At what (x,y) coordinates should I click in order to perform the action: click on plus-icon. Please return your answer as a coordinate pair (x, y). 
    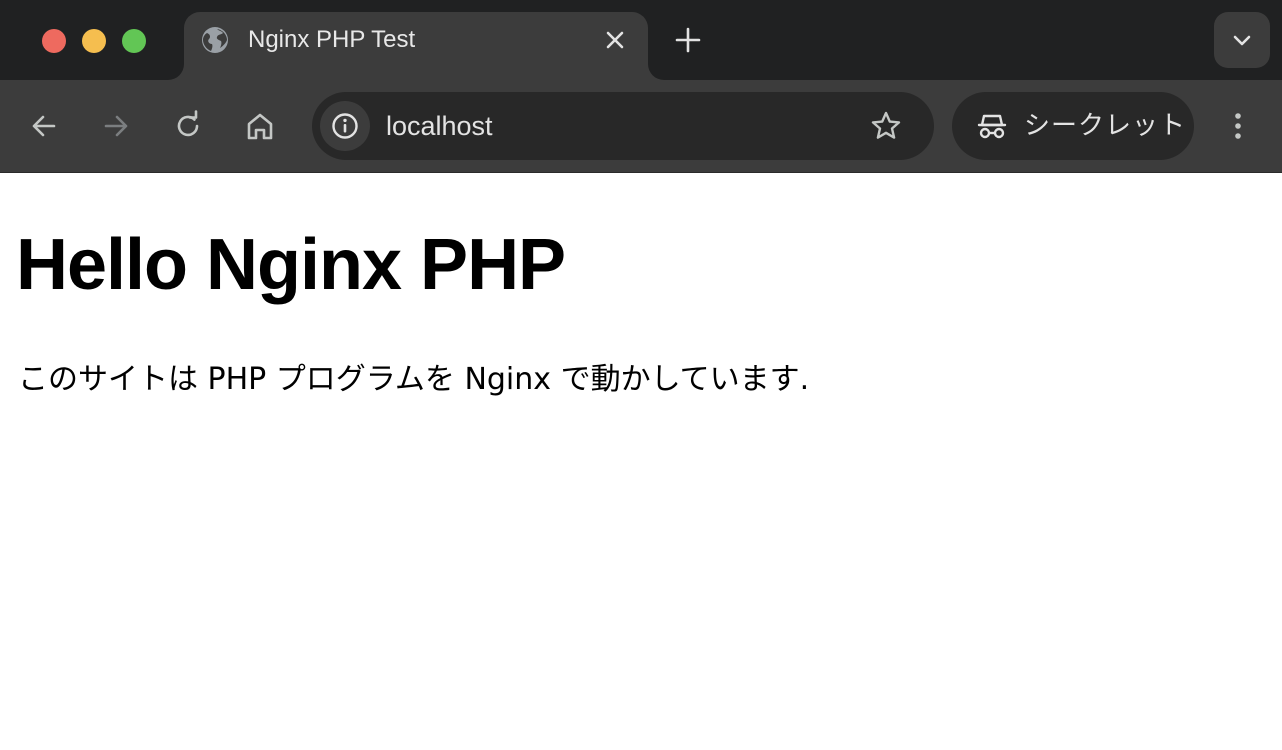
    Looking at the image, I should click on (688, 40).